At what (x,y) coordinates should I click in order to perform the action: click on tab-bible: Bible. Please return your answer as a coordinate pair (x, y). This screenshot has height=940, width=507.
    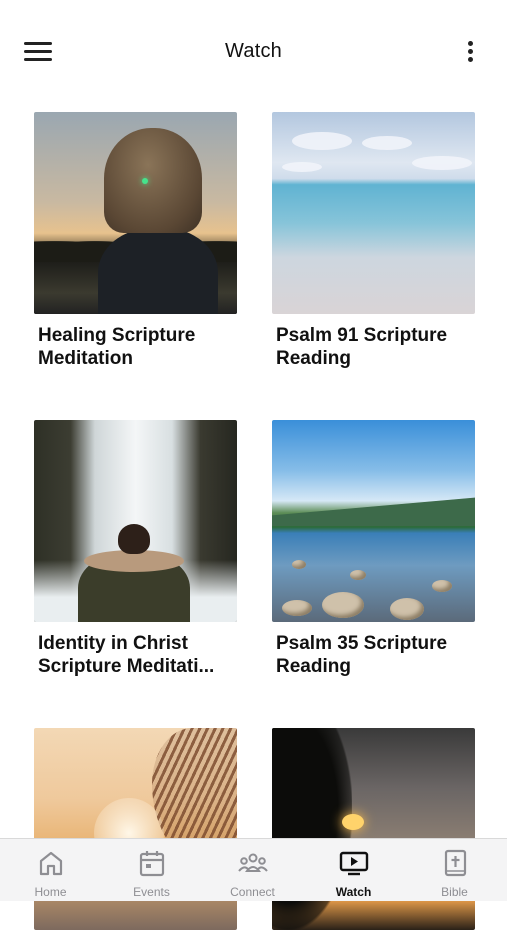
    Looking at the image, I should click on (454, 870).